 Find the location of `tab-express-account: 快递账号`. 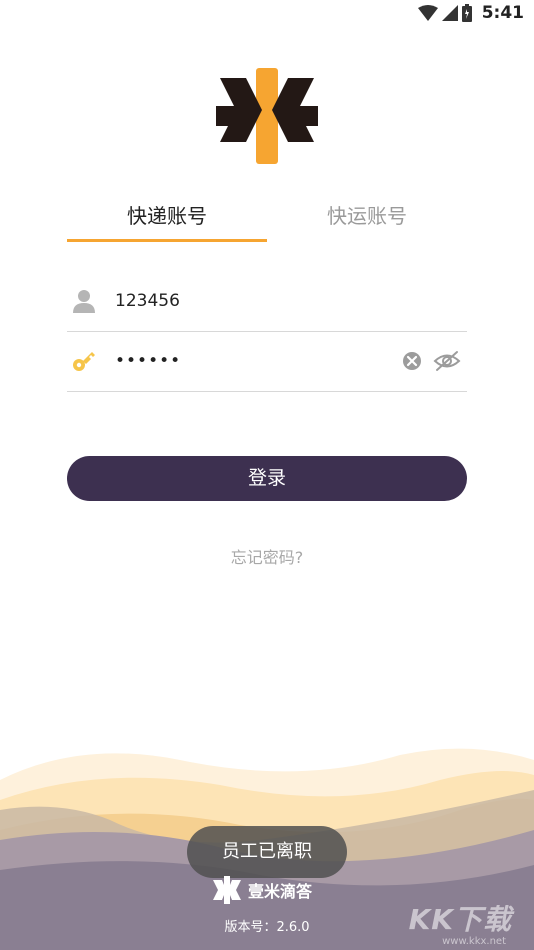

tab-express-account: 快递账号 is located at coordinates (167, 217).